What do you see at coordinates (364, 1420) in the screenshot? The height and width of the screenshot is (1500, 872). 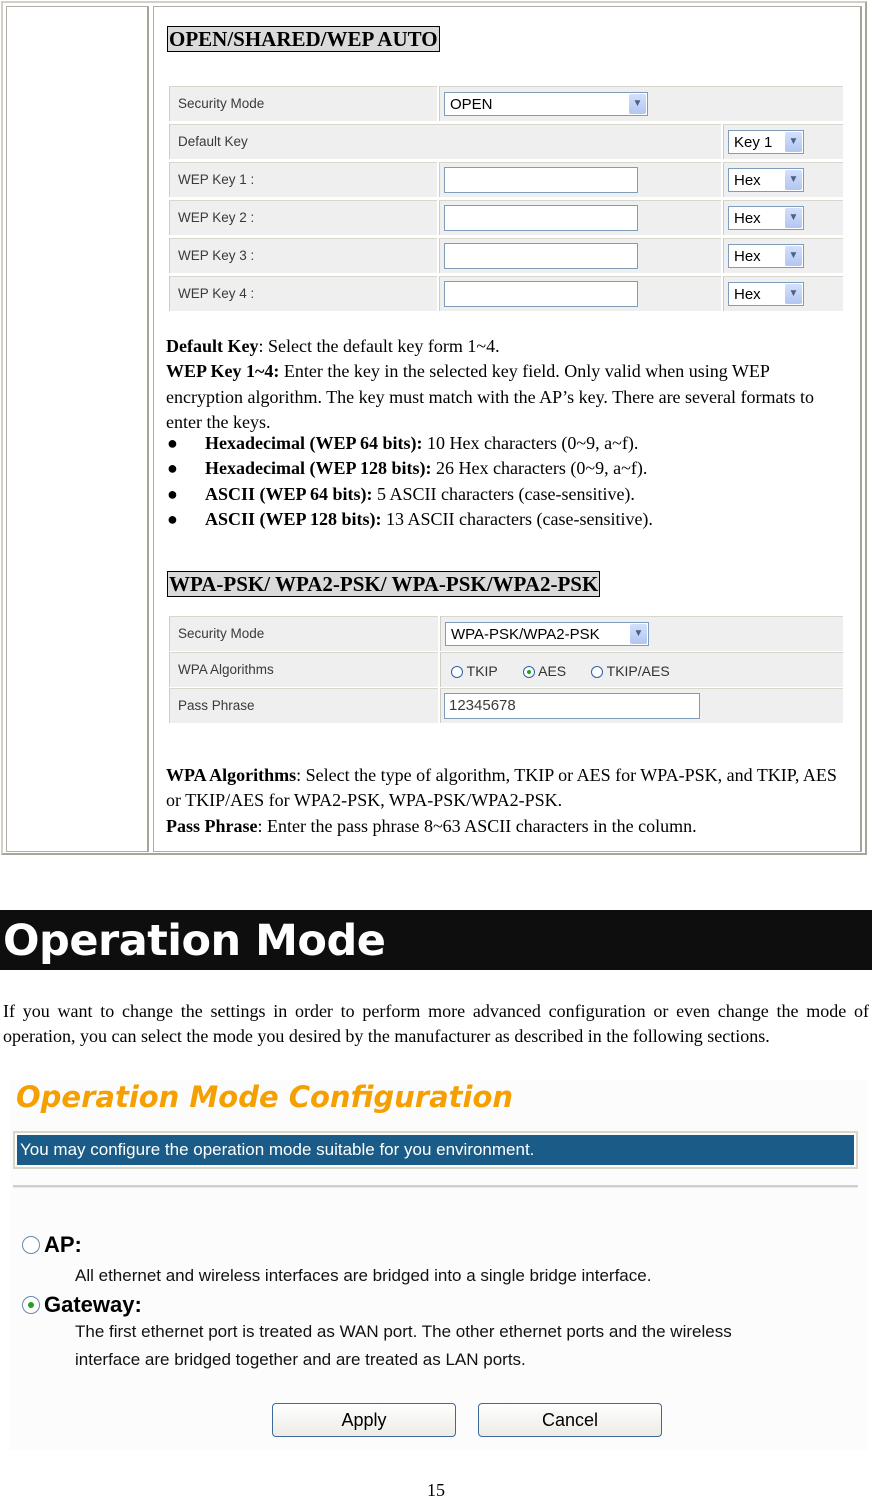 I see `apply-button: Apply` at bounding box center [364, 1420].